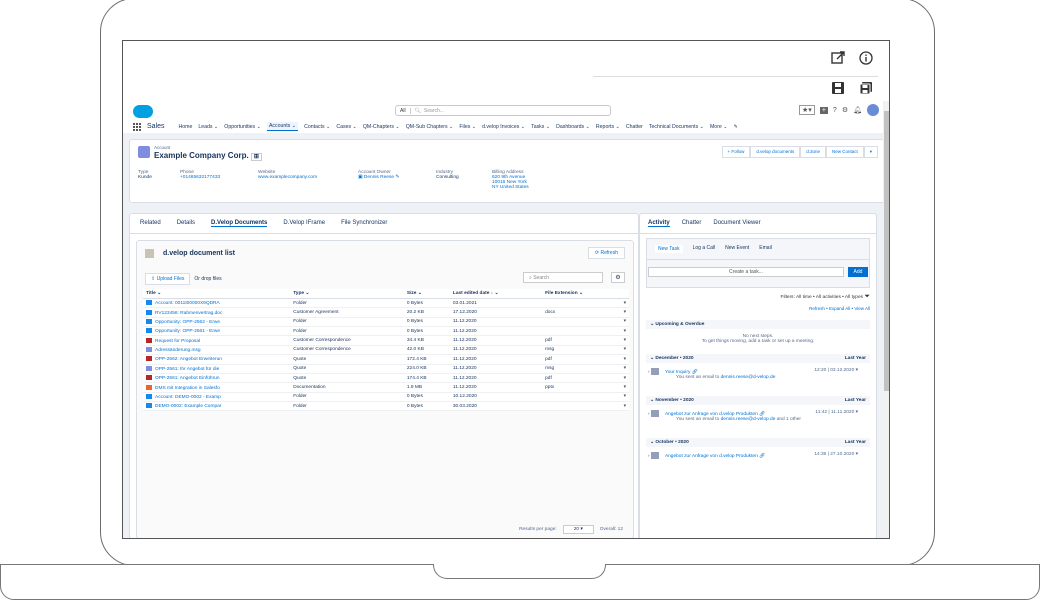  I want to click on save-all-icon, so click(866, 89).